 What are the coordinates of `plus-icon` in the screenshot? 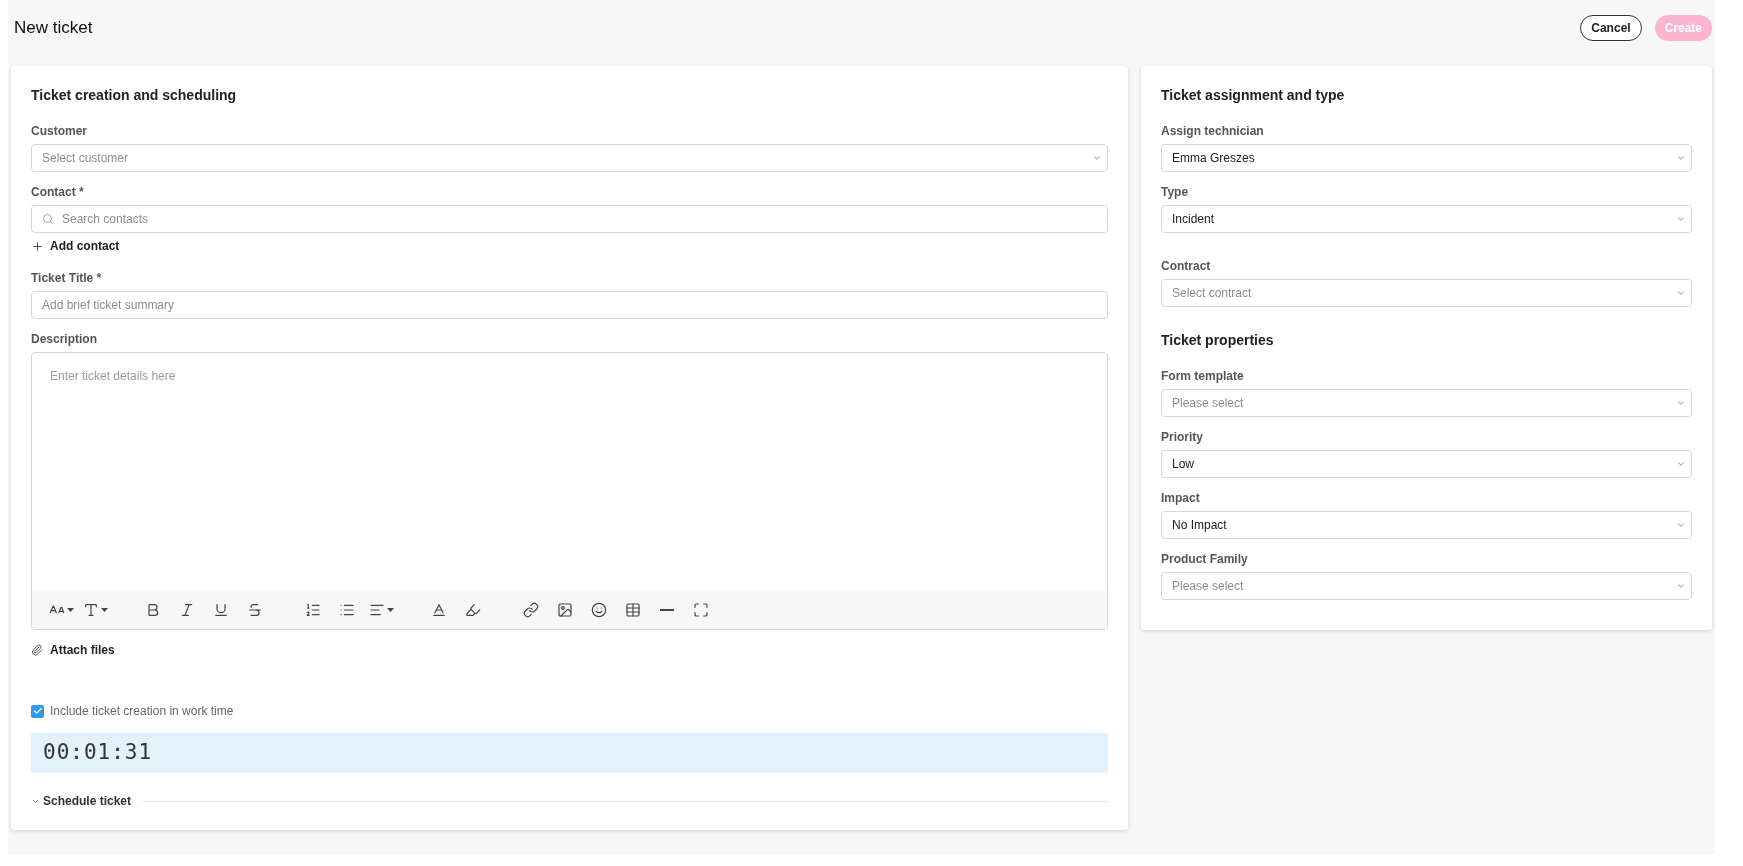 It's located at (37, 246).